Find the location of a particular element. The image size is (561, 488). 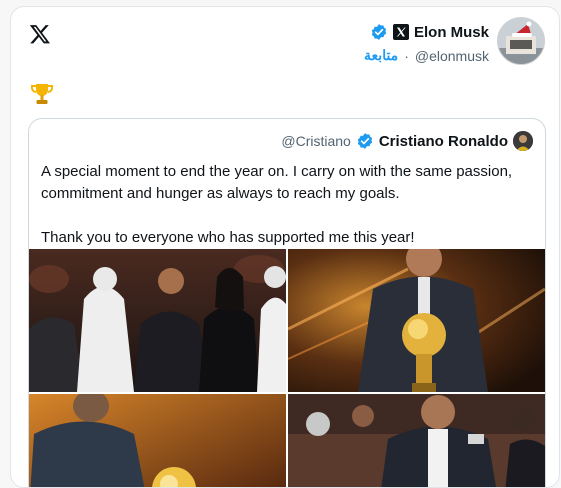

trophy-emoji-icon is located at coordinates (42, 94).